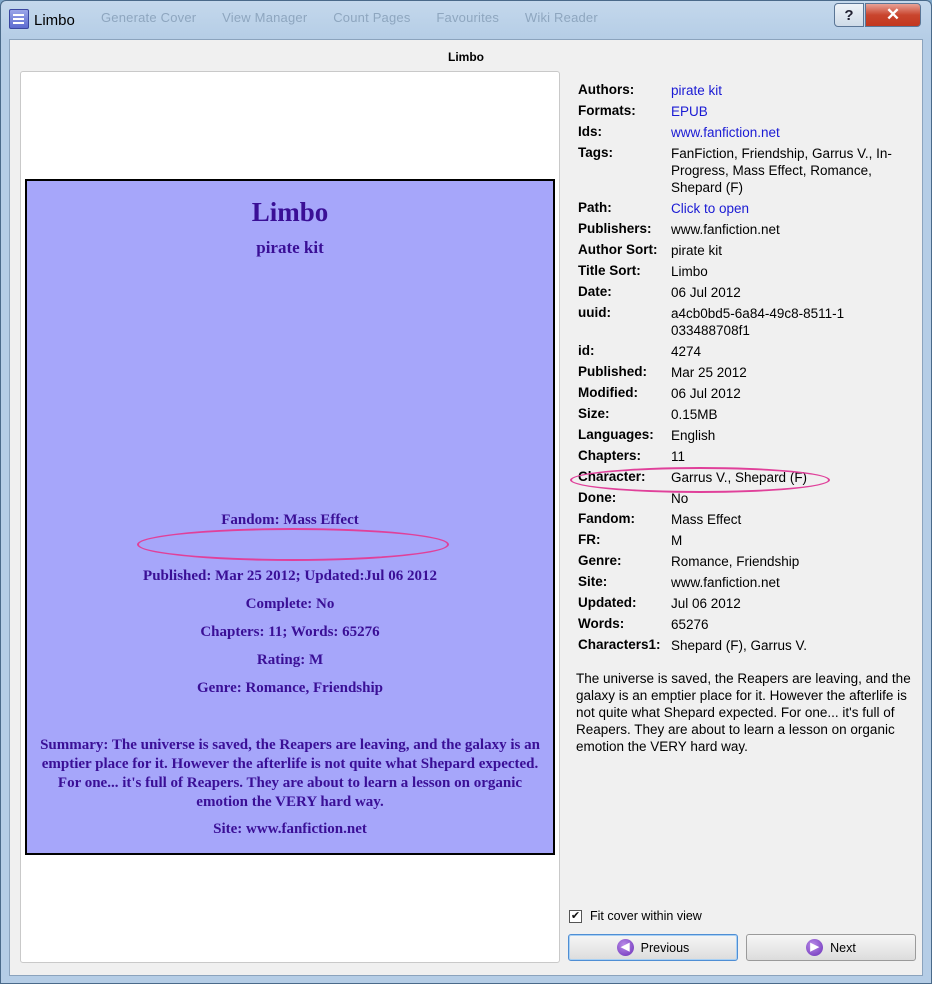  Describe the element at coordinates (595, 291) in the screenshot. I see `meta-label: Date:` at that location.